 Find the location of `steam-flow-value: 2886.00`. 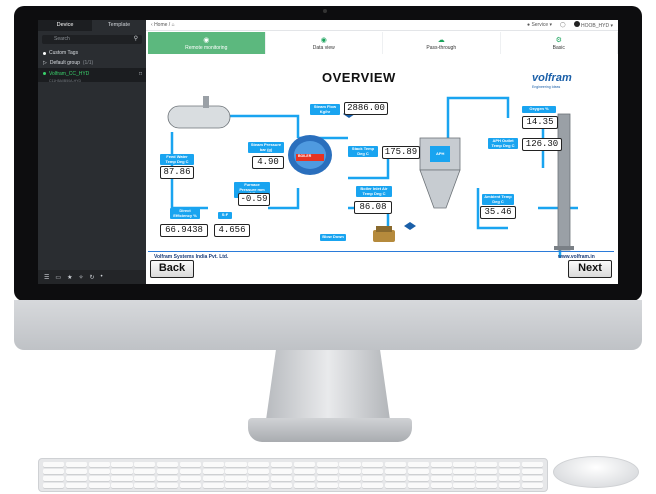

steam-flow-value: 2886.00 is located at coordinates (366, 108).